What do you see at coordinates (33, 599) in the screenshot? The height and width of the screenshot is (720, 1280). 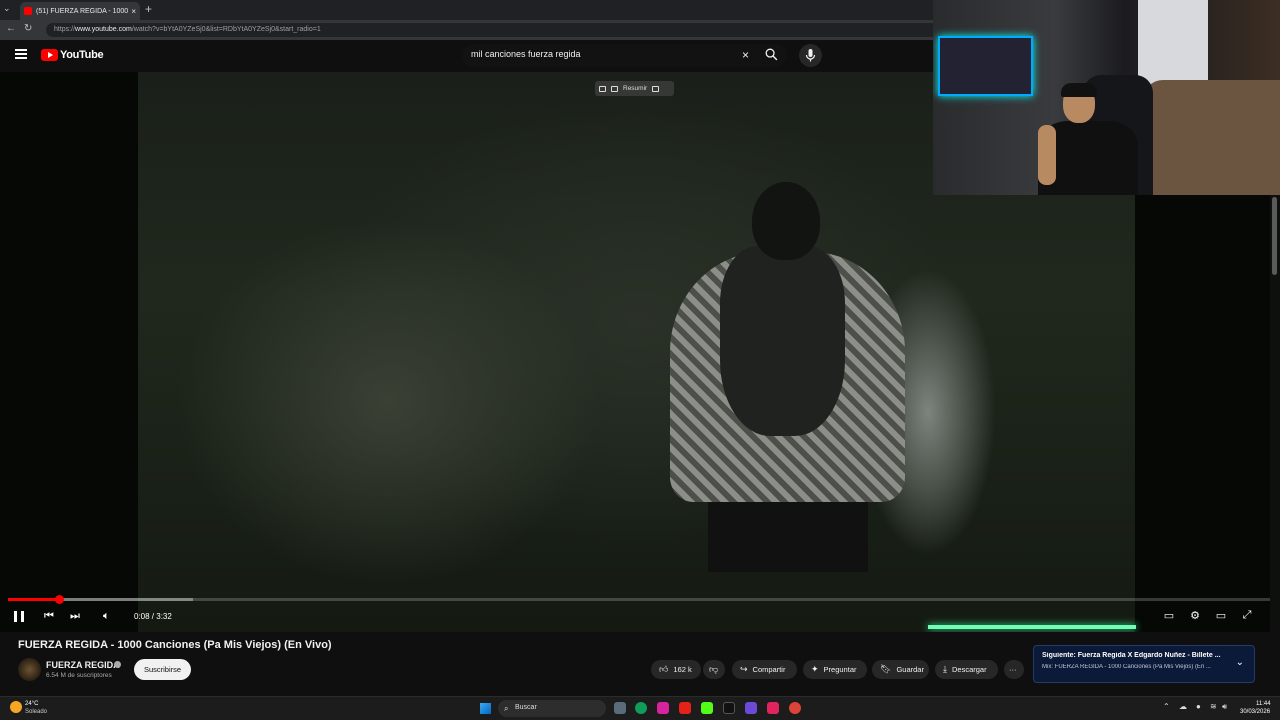 I see `progress-played` at bounding box center [33, 599].